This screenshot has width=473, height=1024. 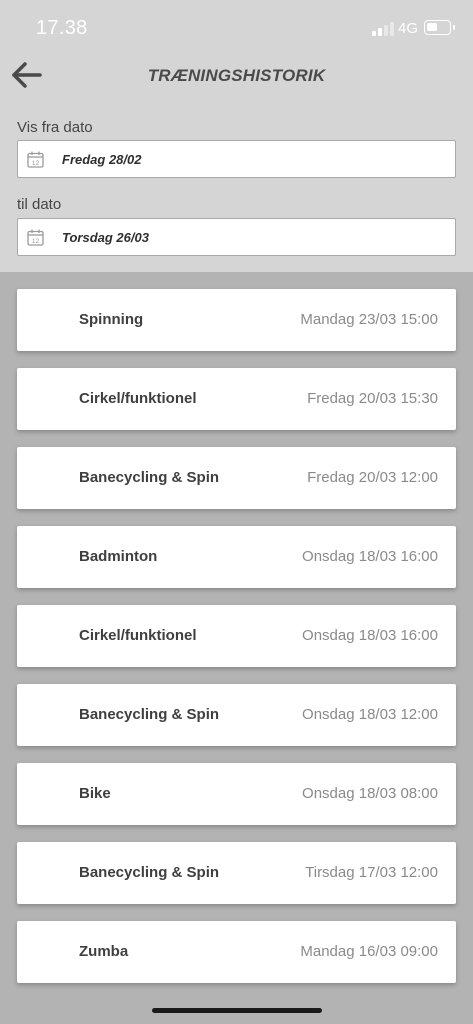 What do you see at coordinates (105, 237) in the screenshot?
I see `to-date-value: Torsdag 26/03` at bounding box center [105, 237].